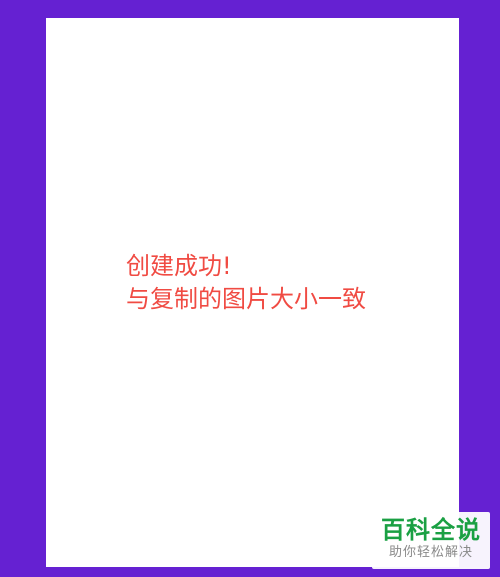 This screenshot has height=577, width=500. I want to click on success-message-line-1: 创建成功!, so click(179, 266).